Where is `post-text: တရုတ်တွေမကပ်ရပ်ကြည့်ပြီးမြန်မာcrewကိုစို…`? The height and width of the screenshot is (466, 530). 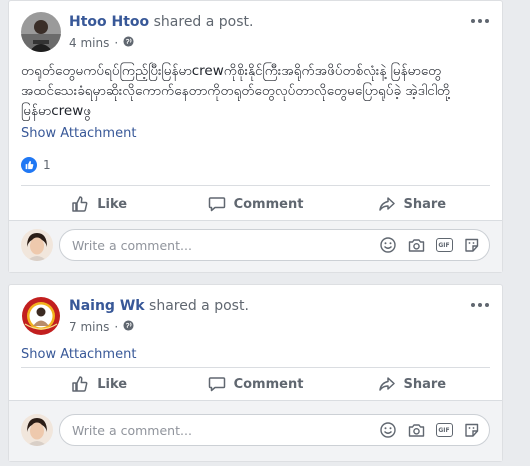 post-text: တရုတ်တွေမကပ်ရပ်ကြည့်ပြီးမြန်မာcrewကိုစို… is located at coordinates (236, 91).